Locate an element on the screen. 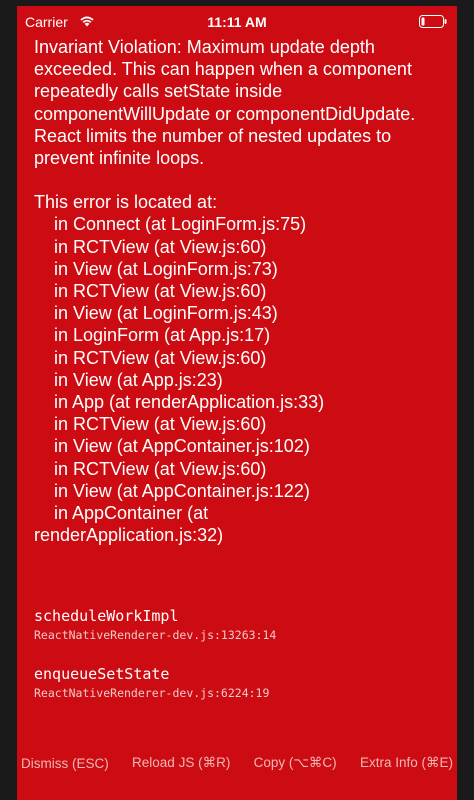 The image size is (474, 800). component-stack-line: in View (at LoginForm.js:73) is located at coordinates (166, 268).